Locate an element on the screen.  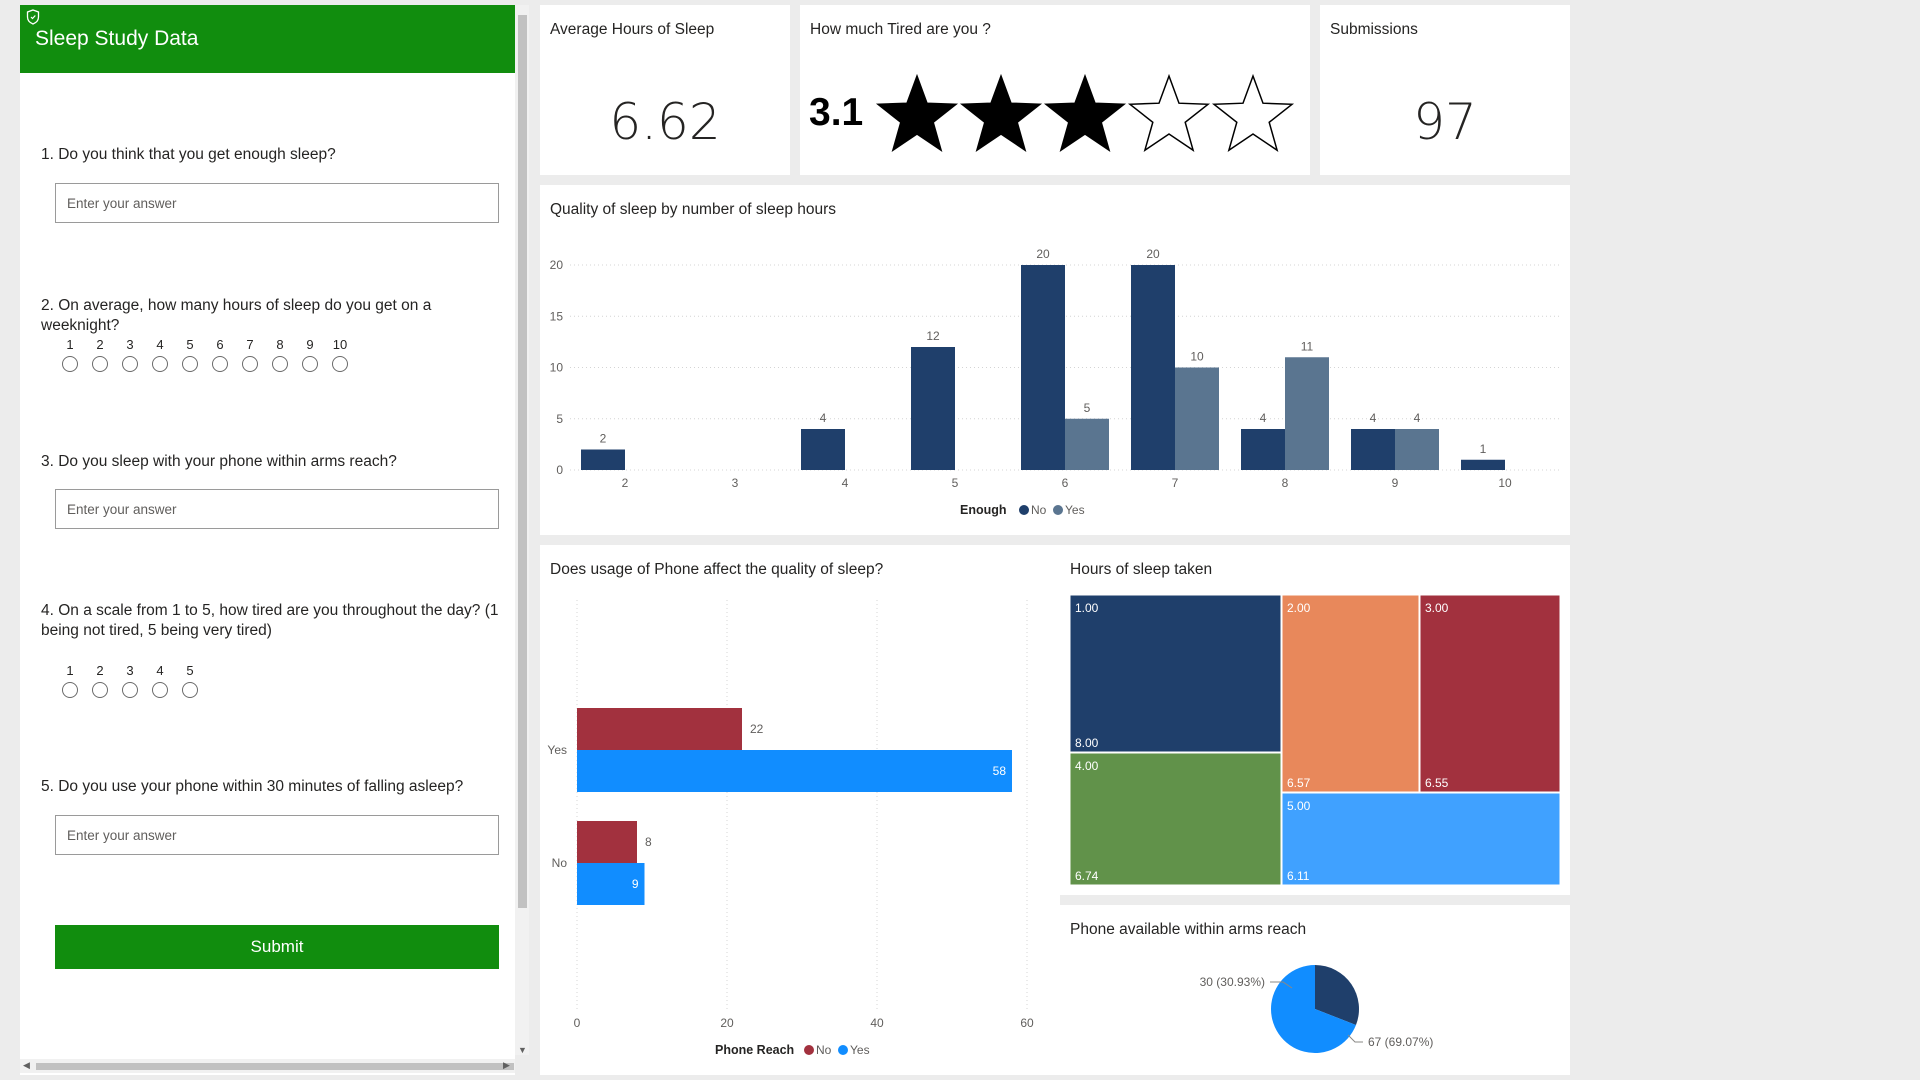
question-4-option-4: 4 is located at coordinates (160, 680).